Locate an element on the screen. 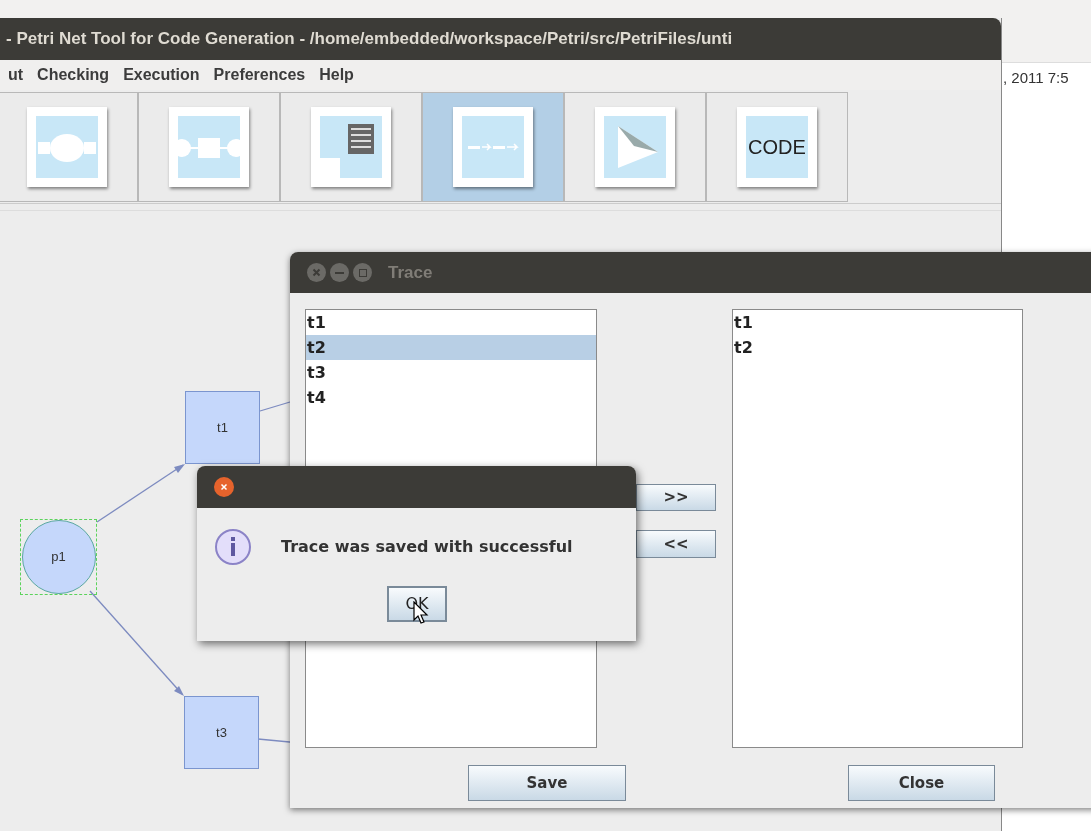 The image size is (1091, 831). menu-item: Help is located at coordinates (336, 75).